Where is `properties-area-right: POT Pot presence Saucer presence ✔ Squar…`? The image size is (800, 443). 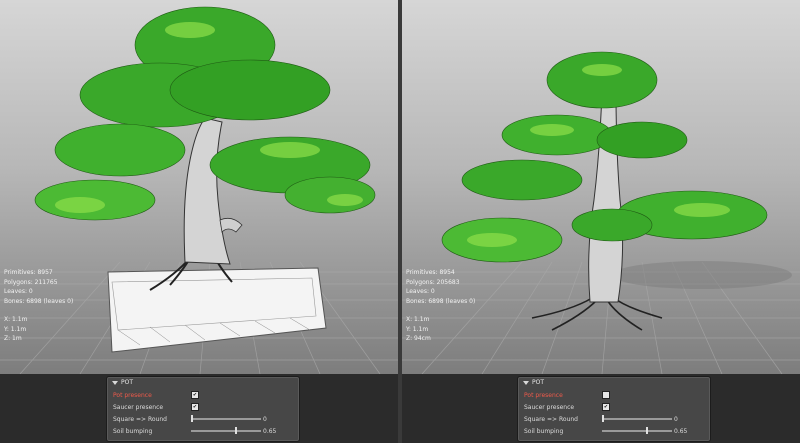 properties-area-right: POT Pot presence Saucer presence ✔ Squar… is located at coordinates (601, 408).